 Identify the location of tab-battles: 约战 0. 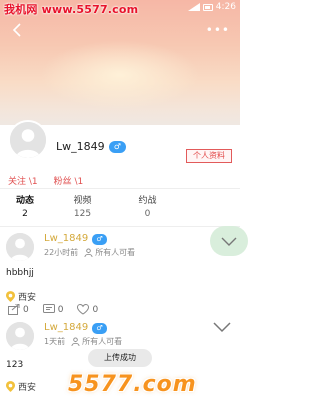
(147, 210).